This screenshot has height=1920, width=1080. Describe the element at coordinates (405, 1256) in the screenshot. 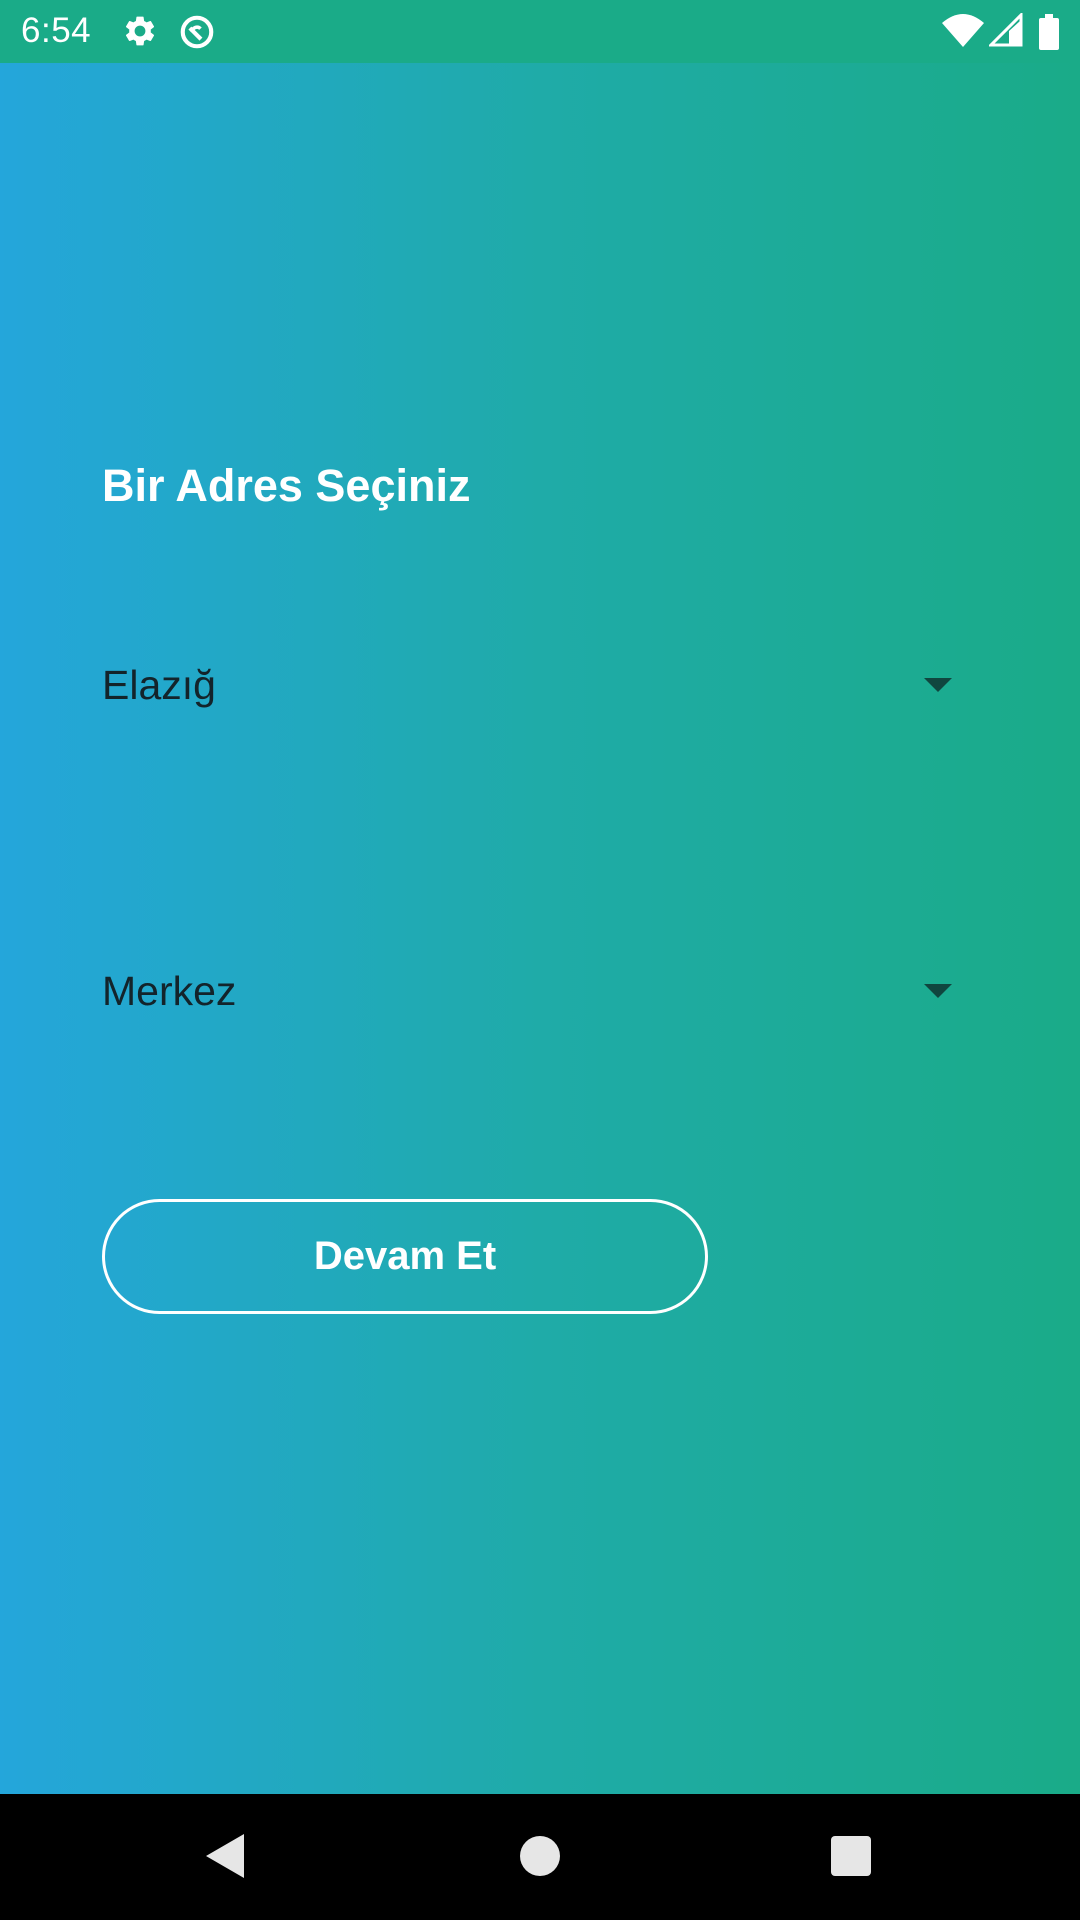

I see `continue-button: Devam Et` at that location.